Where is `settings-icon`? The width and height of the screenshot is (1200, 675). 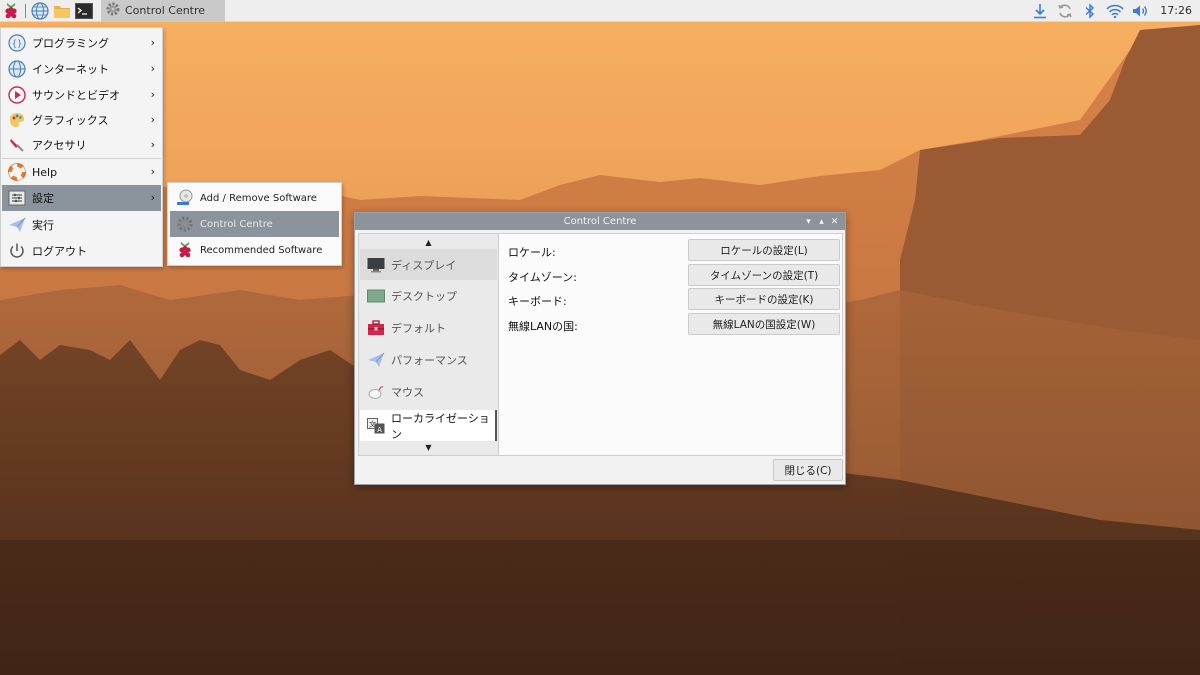 settings-icon is located at coordinates (17, 198).